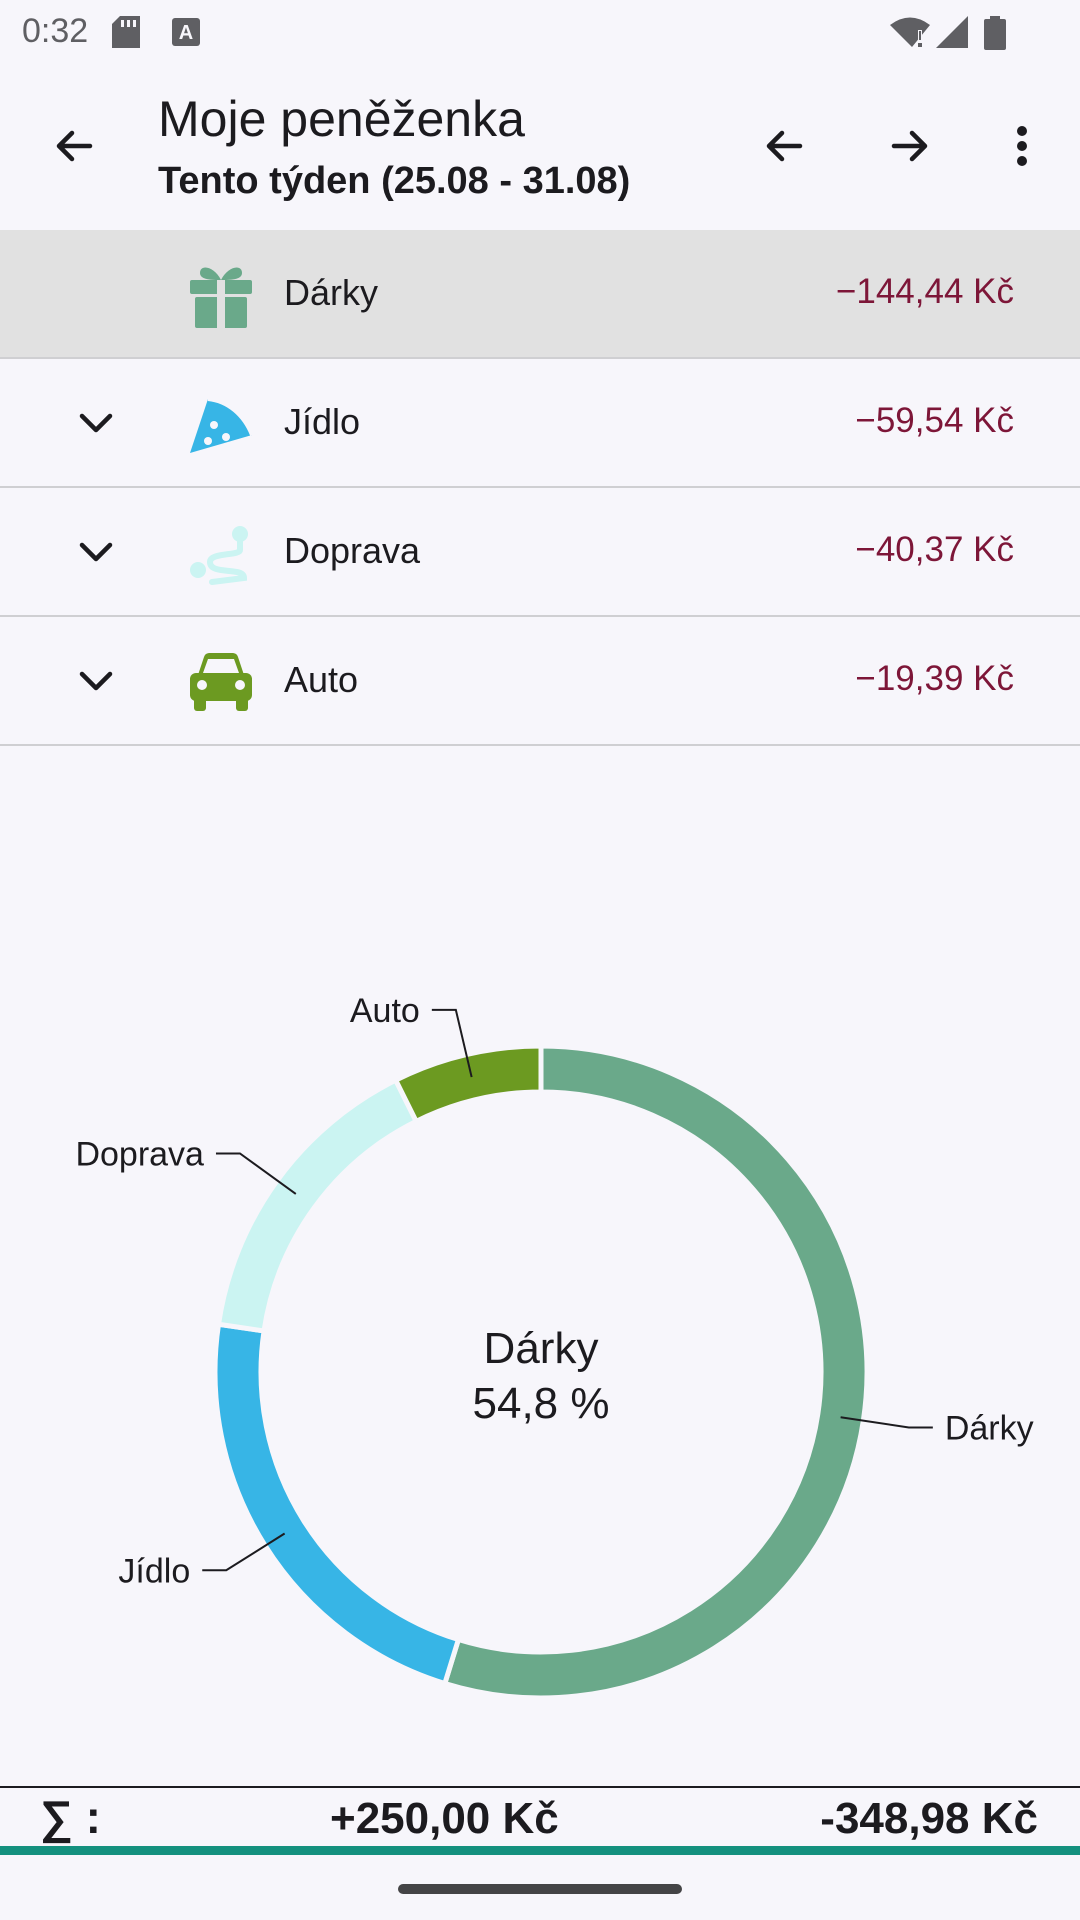  Describe the element at coordinates (322, 421) in the screenshot. I see `category-name: Jídlo` at that location.